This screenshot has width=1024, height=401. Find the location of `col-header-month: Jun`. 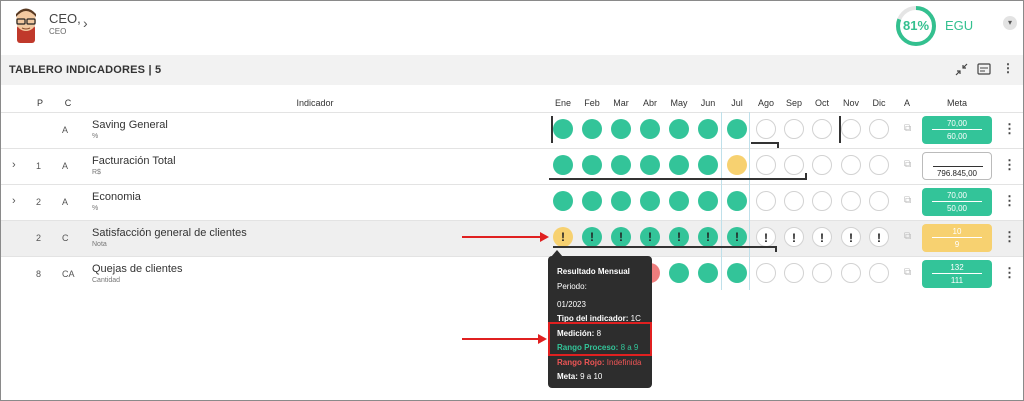

col-header-month: Jun is located at coordinates (708, 103).